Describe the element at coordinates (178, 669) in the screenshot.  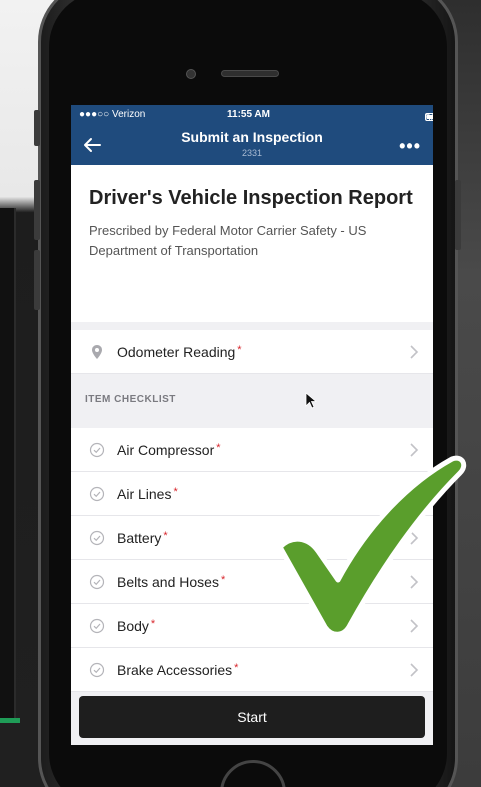
I see `checklist-item-label: Brake Accessories *` at that location.